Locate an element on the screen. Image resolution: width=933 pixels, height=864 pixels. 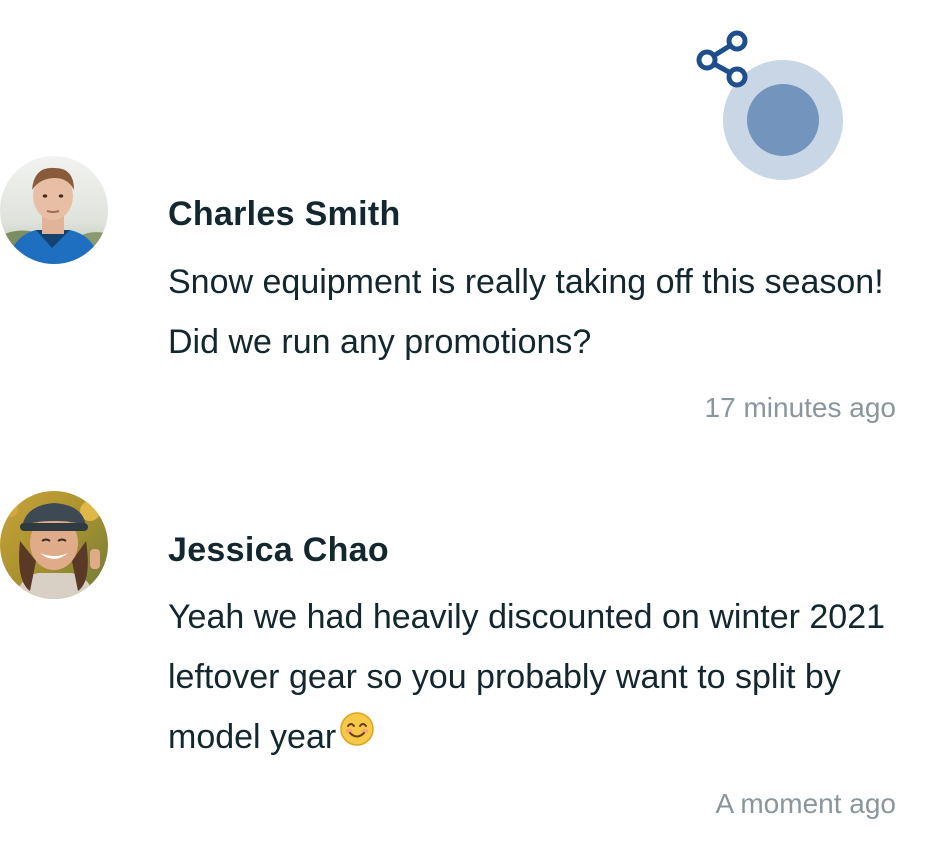
comment-author: Charles Smith is located at coordinates (284, 214).